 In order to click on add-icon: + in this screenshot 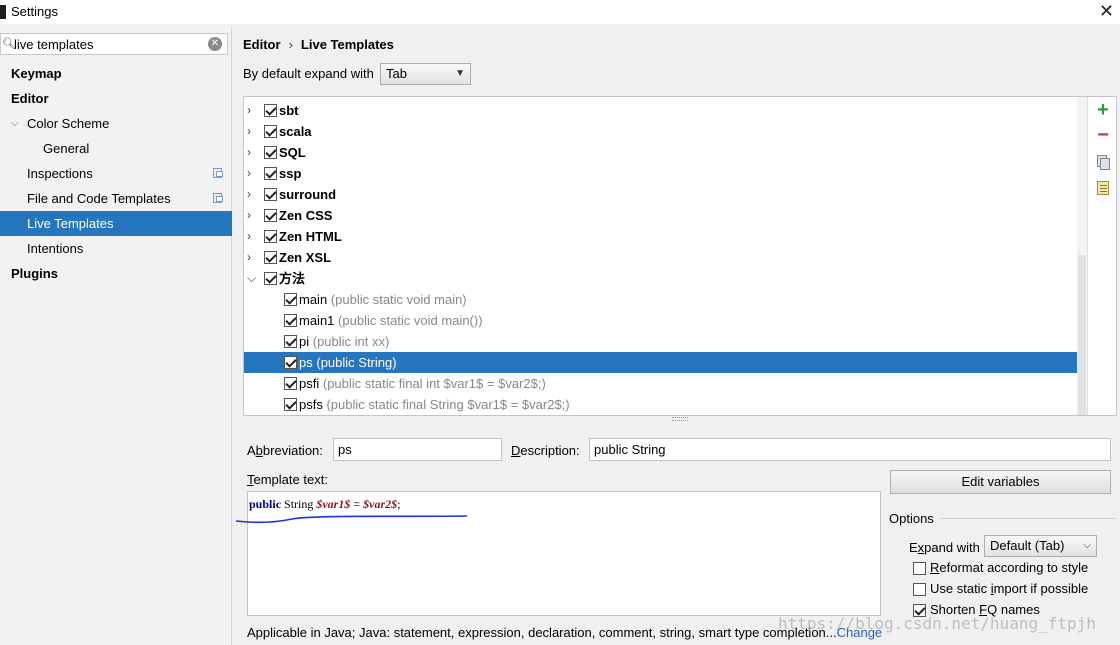, I will do `click(1103, 110)`.